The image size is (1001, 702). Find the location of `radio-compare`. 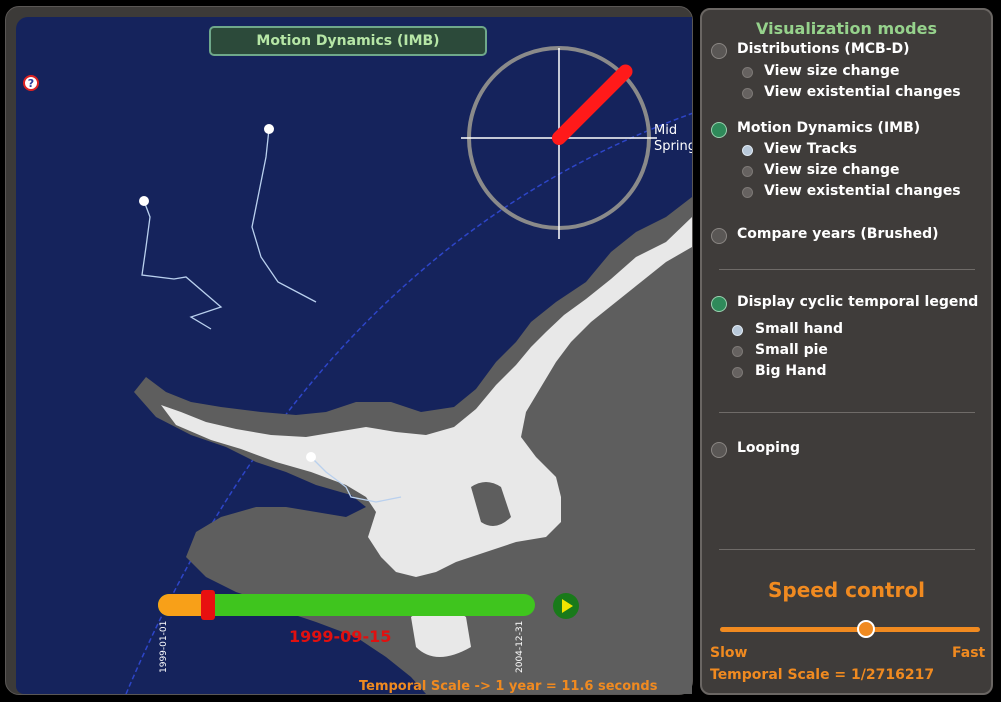

radio-compare is located at coordinates (719, 236).